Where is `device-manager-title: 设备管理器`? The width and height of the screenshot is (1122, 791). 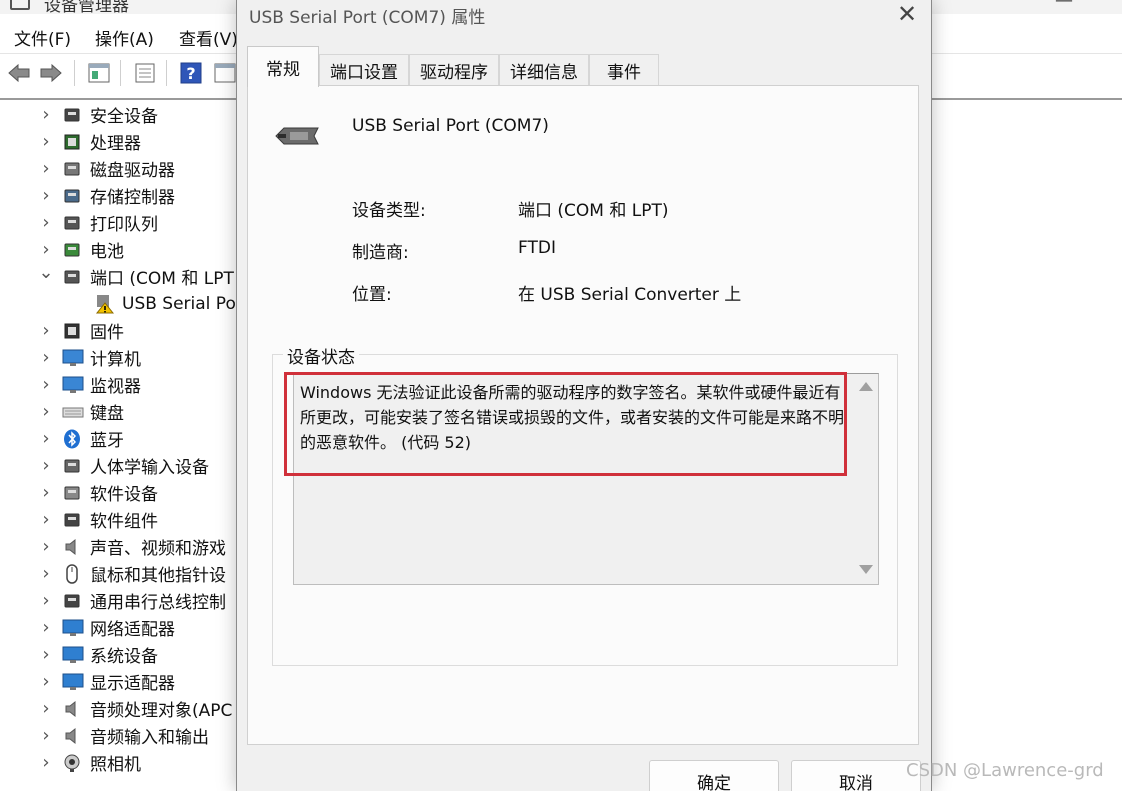
device-manager-title: 设备管理器 is located at coordinates (86, 7).